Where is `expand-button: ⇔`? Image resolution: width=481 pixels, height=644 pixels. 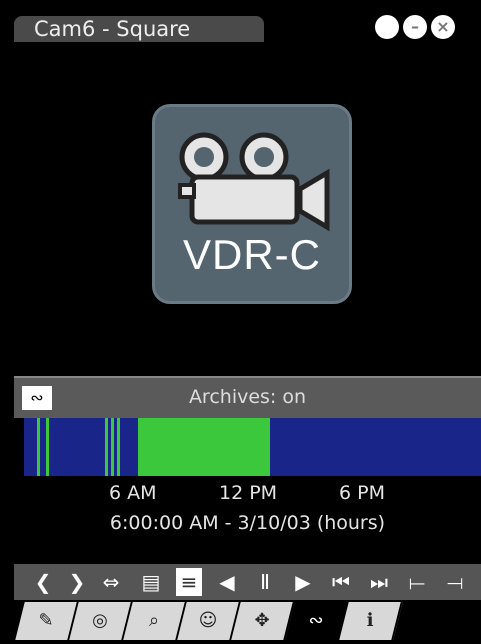 expand-button: ⇔ is located at coordinates (111, 582).